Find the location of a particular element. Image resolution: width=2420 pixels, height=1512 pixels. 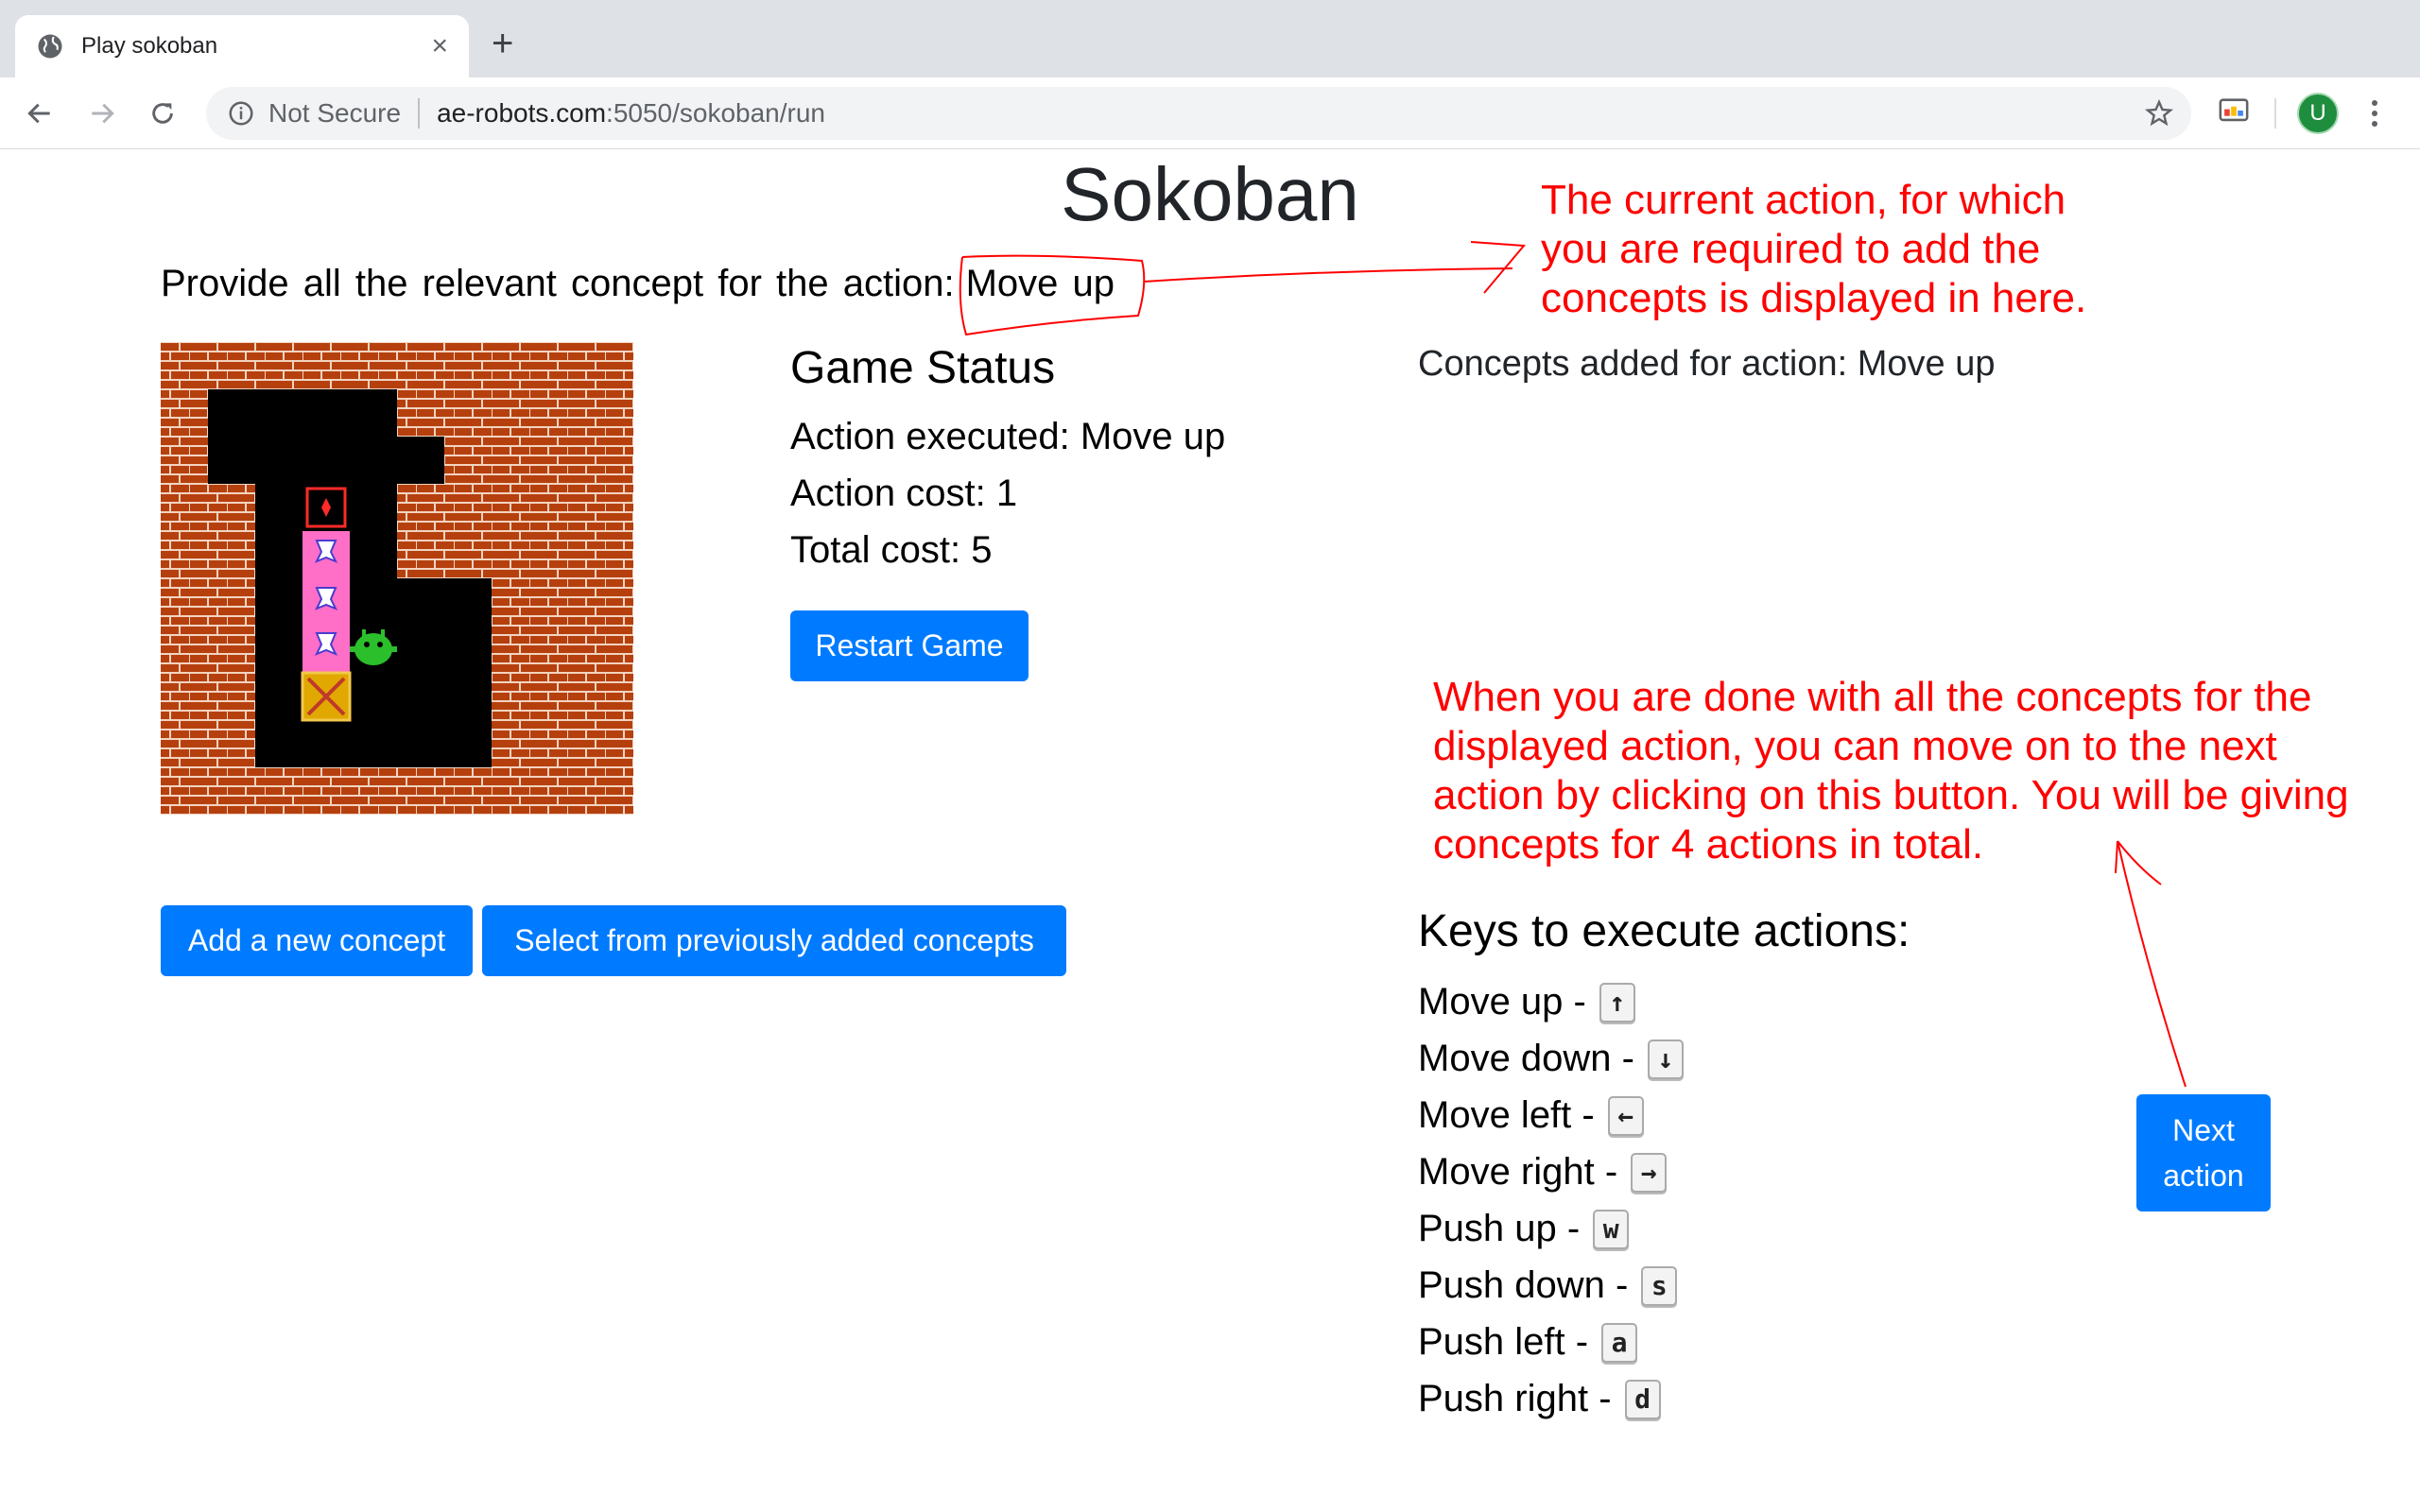

key-row-move-left: Move left - ← is located at coordinates (1531, 1115).